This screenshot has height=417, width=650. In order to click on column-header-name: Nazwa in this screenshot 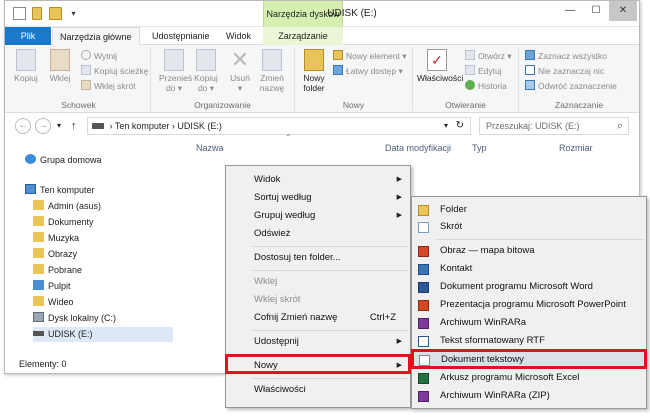, I will do `click(210, 148)`.